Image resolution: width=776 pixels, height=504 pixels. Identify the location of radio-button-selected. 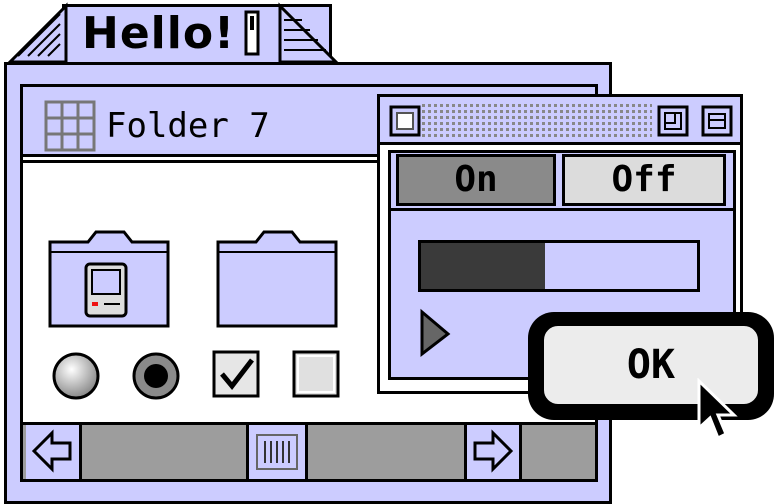
(156, 376).